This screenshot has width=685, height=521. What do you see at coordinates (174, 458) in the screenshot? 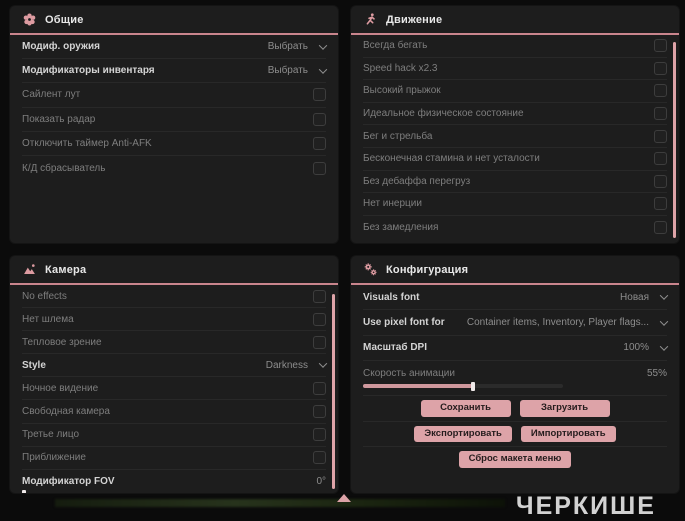
I see `settings-row: Приближение` at bounding box center [174, 458].